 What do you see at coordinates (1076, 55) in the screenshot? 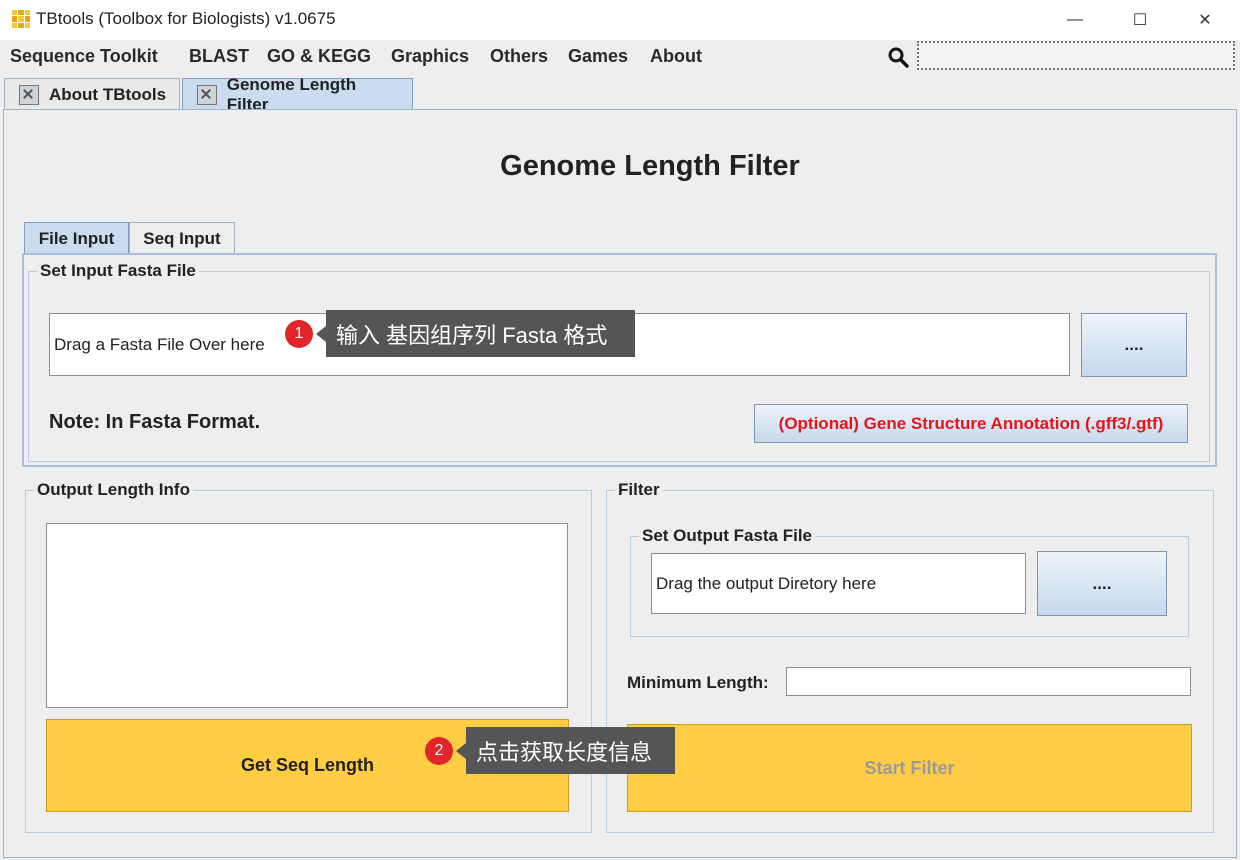
I see `search-input` at bounding box center [1076, 55].